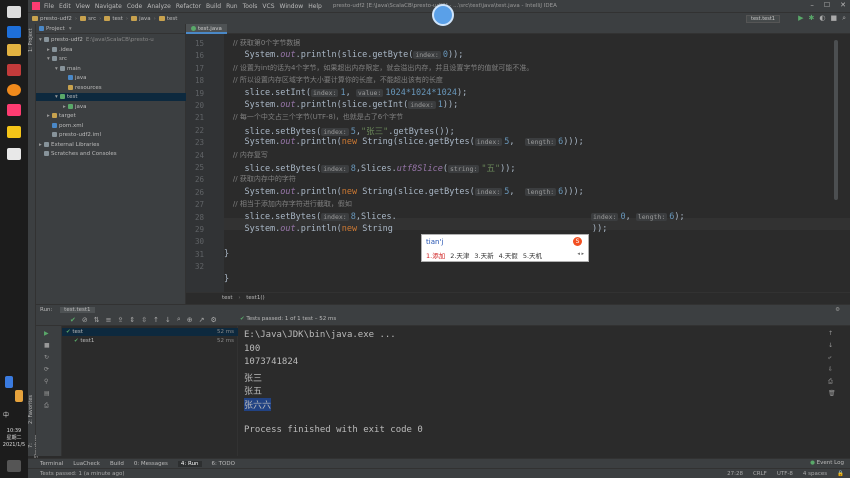 Image resolution: width=850 pixels, height=478 pixels. Describe the element at coordinates (827, 5) in the screenshot. I see `maximize-icon: ☐` at that location.